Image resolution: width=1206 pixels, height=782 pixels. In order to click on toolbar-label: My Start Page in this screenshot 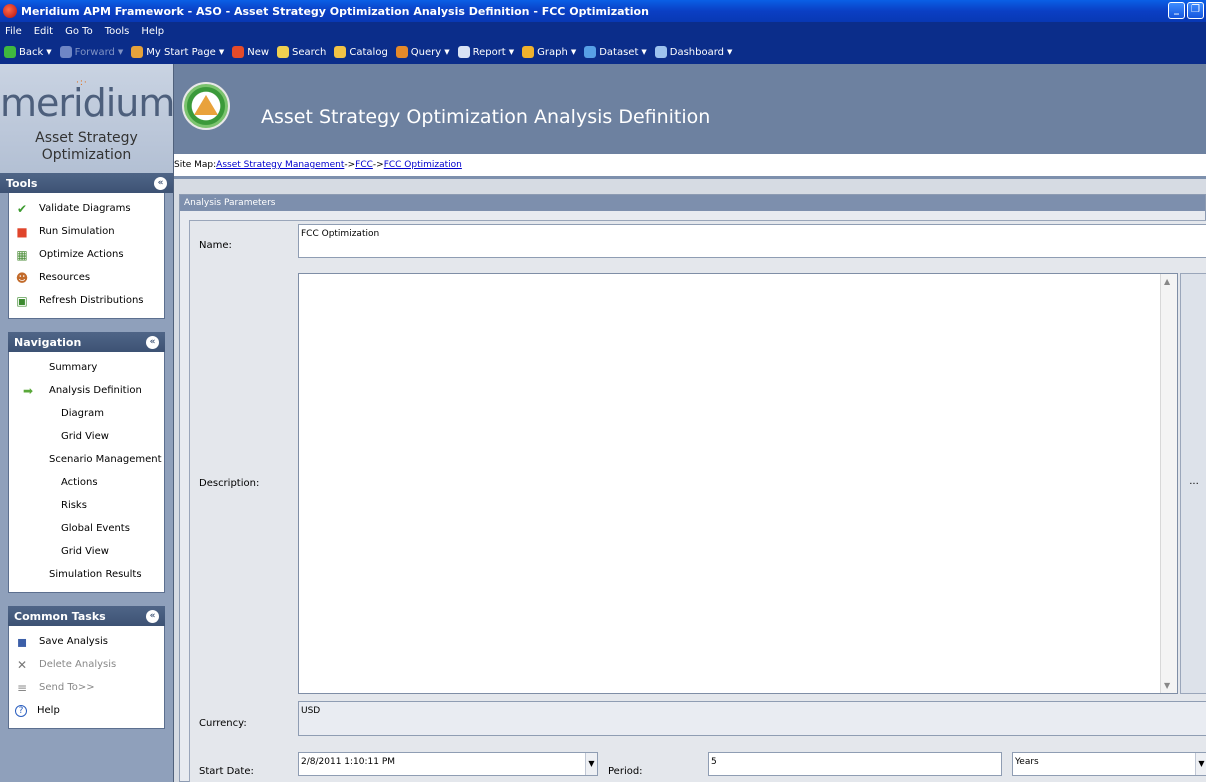, I will do `click(181, 52)`.